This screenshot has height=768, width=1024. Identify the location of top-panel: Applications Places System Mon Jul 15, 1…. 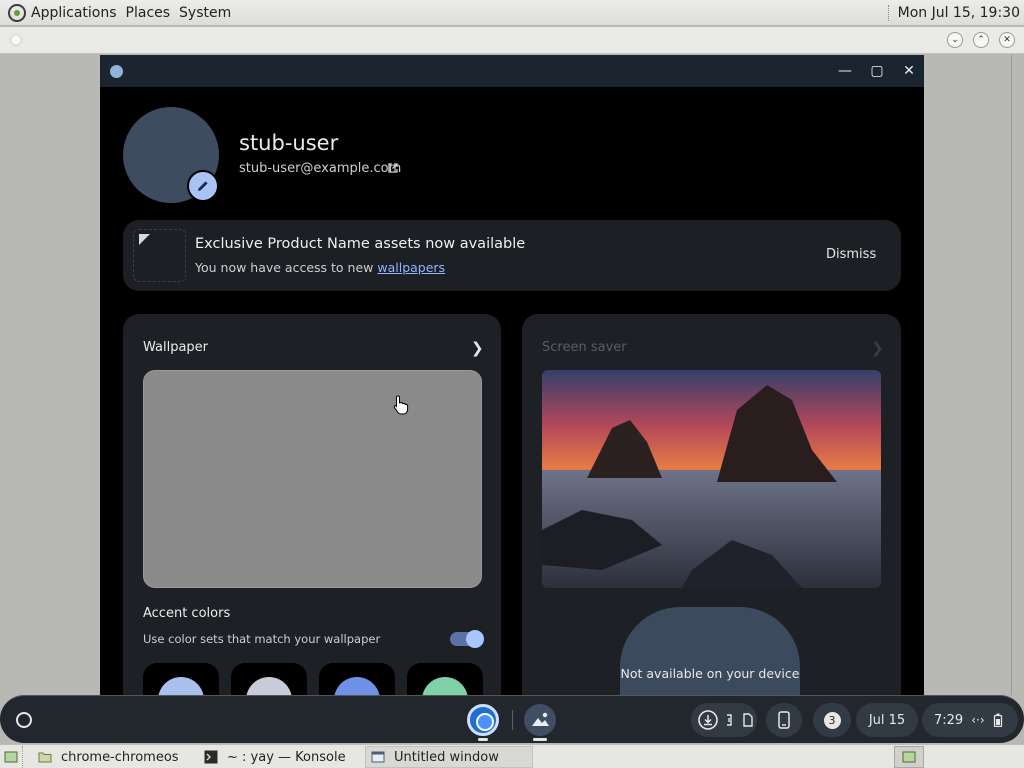
(512, 13).